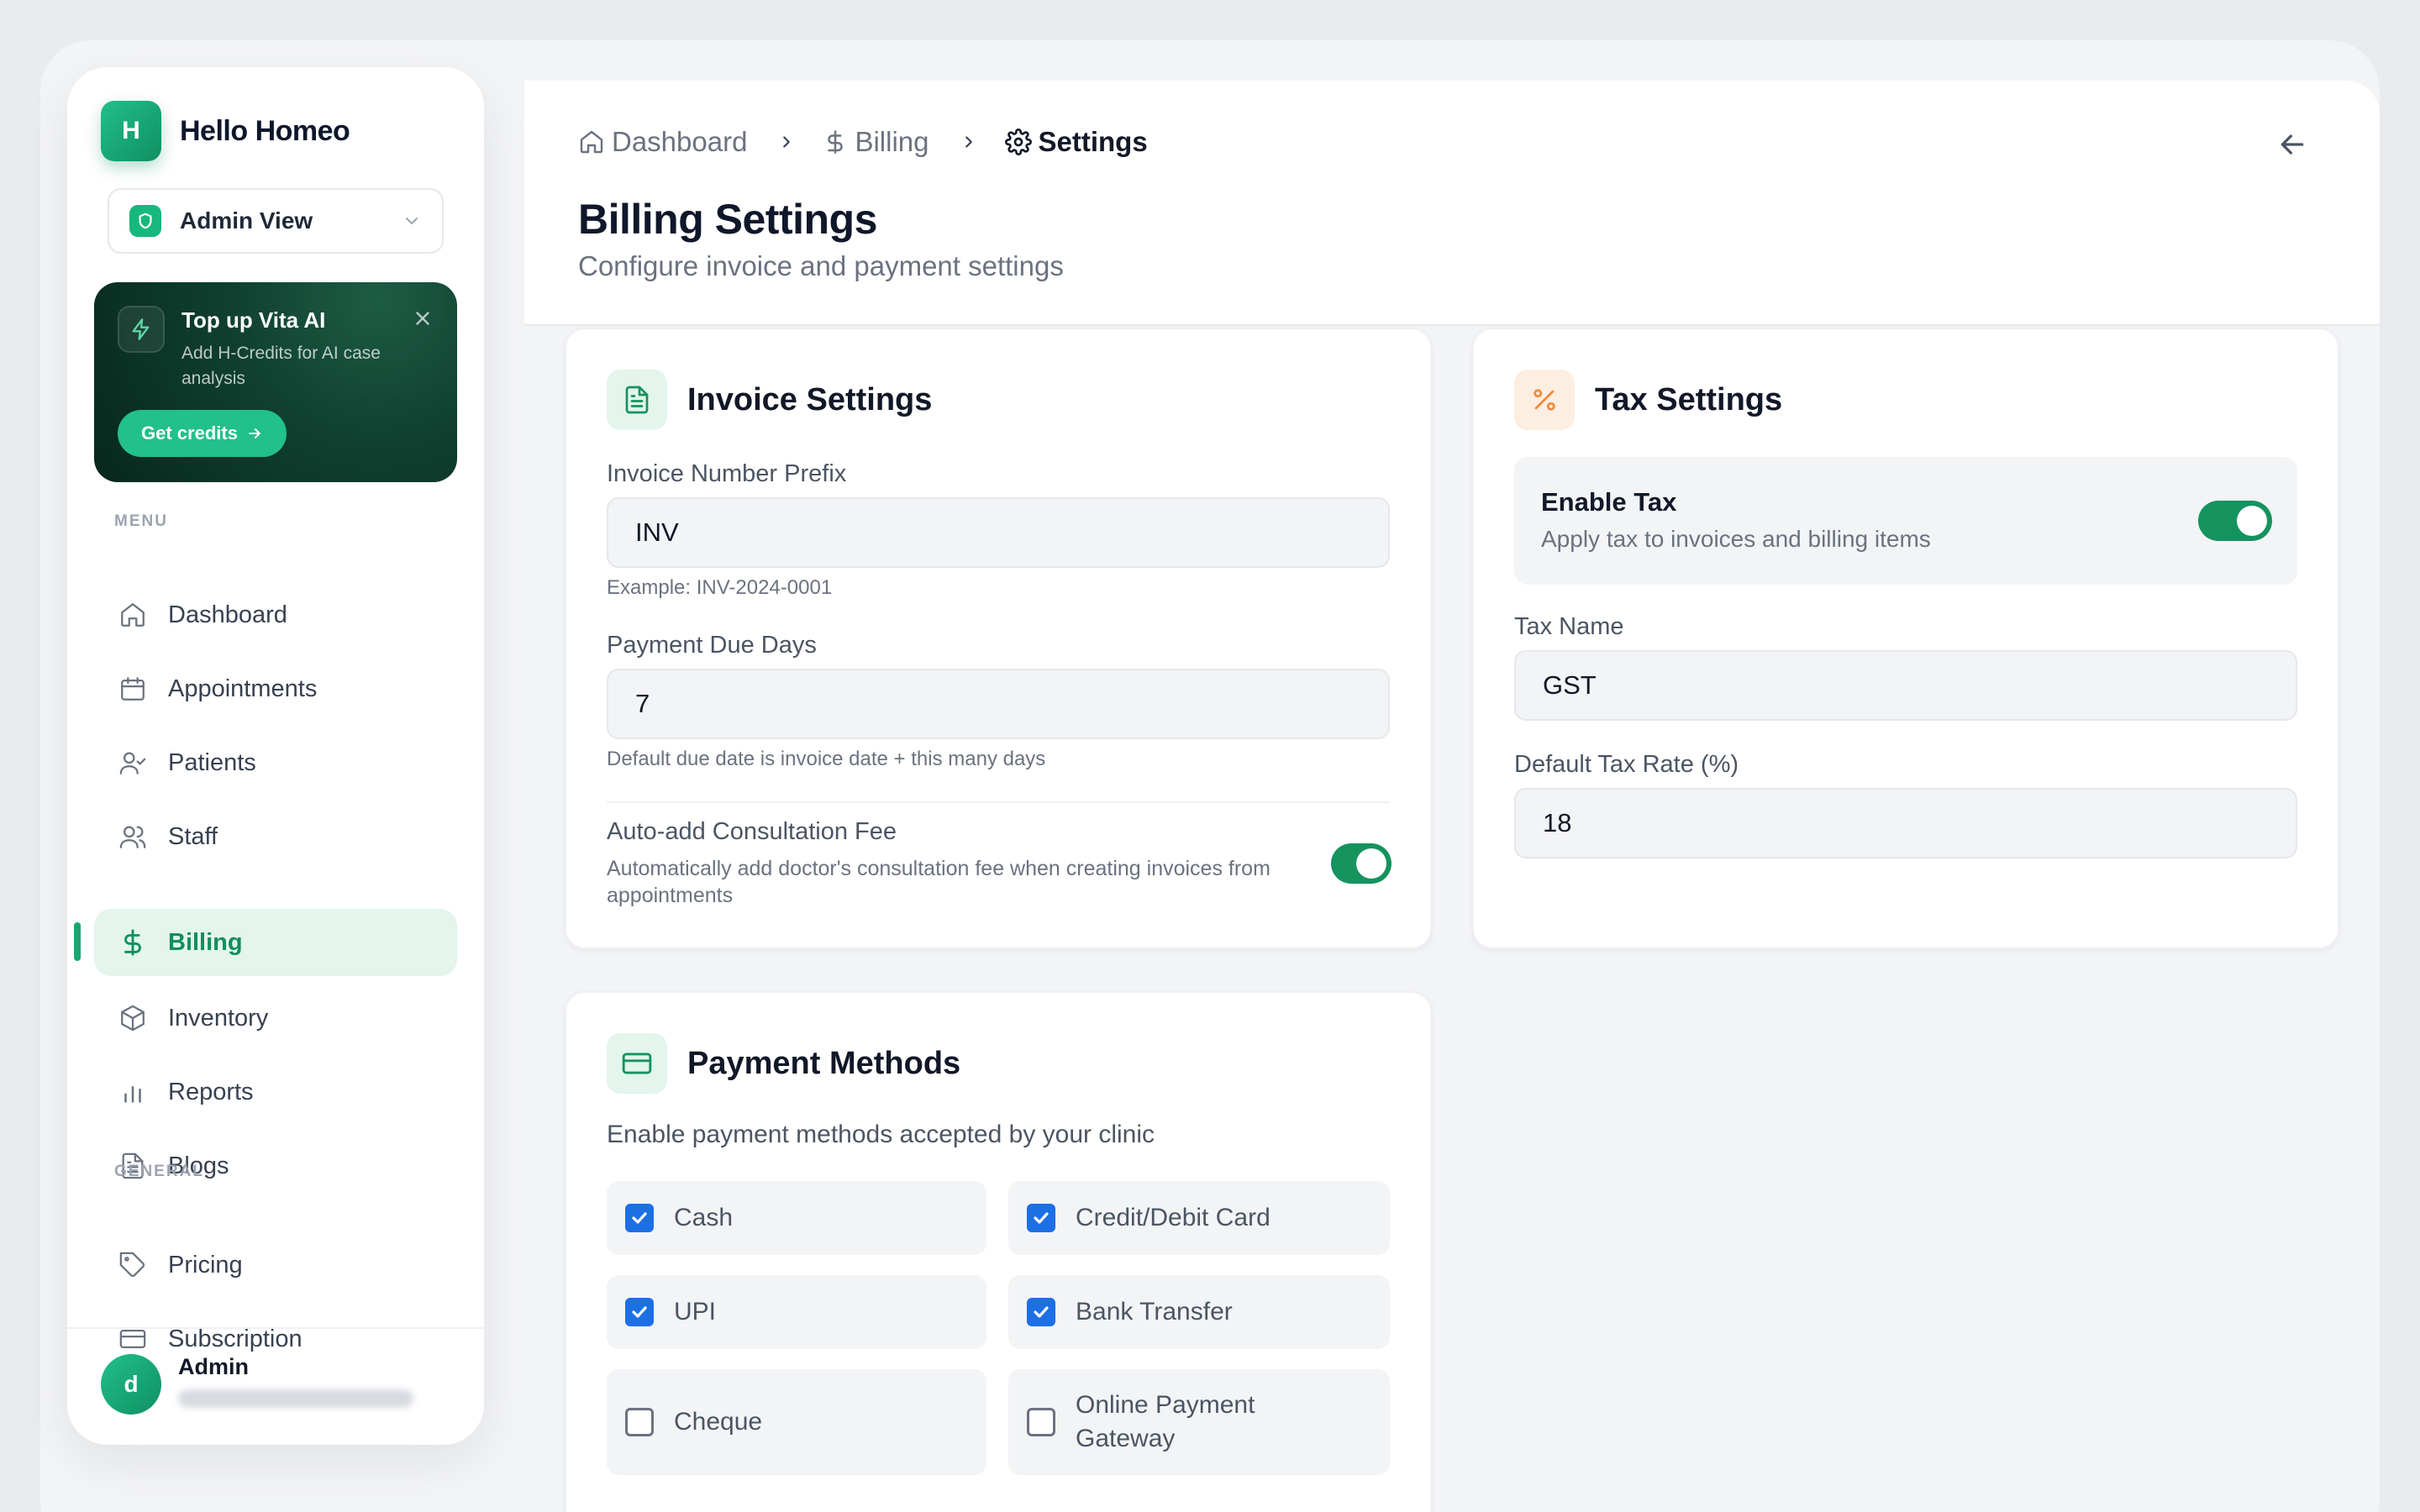 This screenshot has width=2420, height=1512. What do you see at coordinates (1018, 142) in the screenshot?
I see `gear-icon` at bounding box center [1018, 142].